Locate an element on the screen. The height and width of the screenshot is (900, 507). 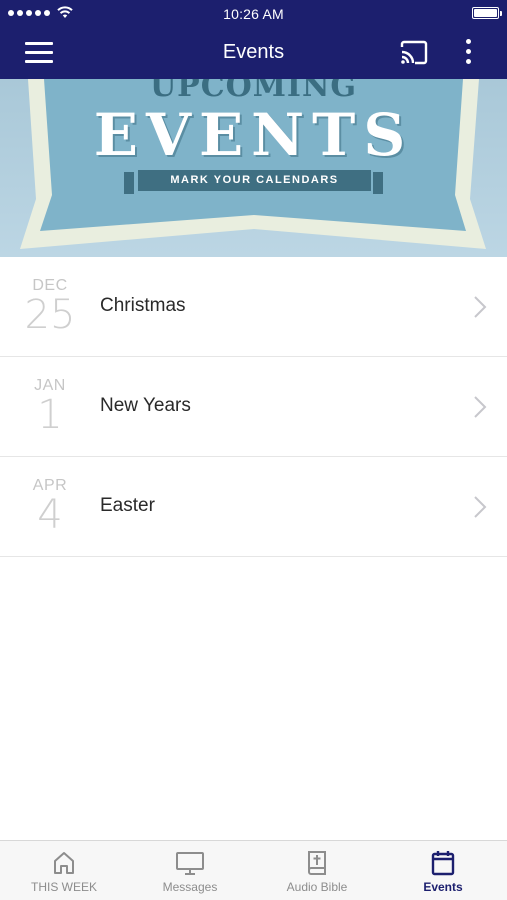
tab-events: Events is located at coordinates (443, 870).